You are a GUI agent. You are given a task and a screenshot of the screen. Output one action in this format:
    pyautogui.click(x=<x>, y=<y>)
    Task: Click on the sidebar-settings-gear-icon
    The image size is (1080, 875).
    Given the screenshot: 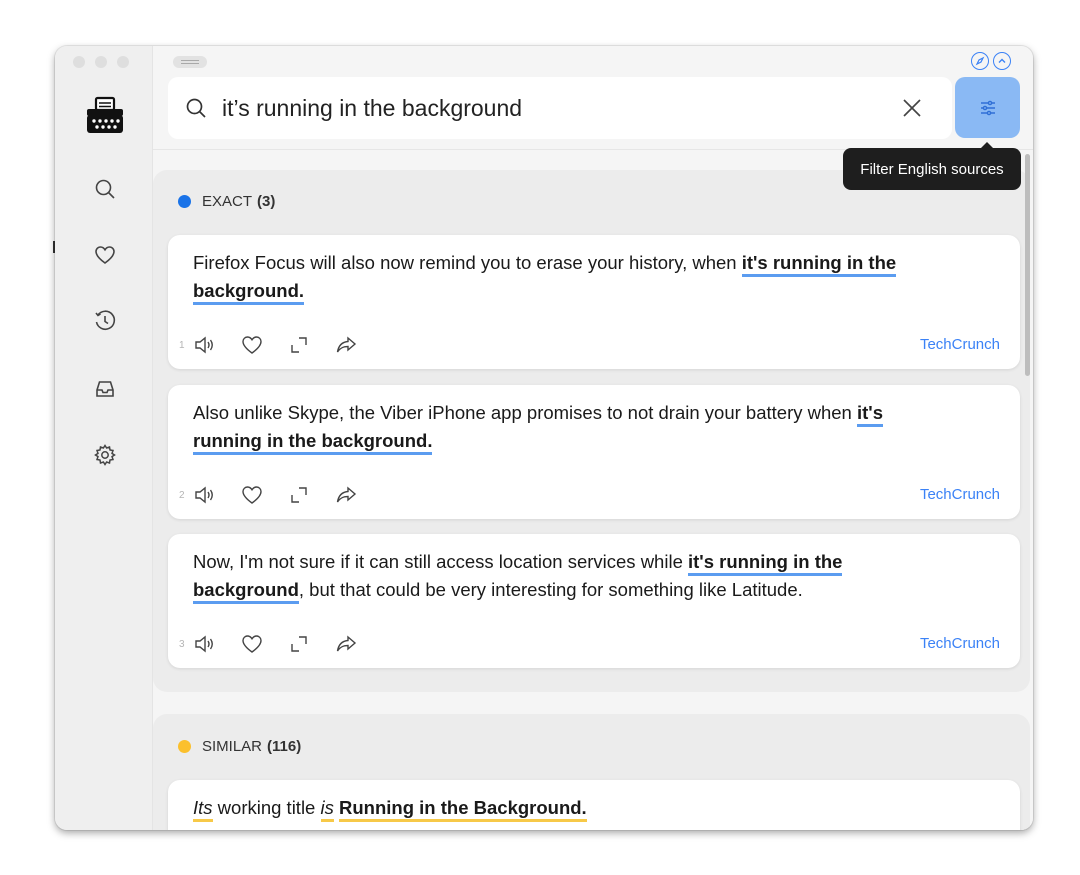 What is the action you would take?
    pyautogui.click(x=105, y=455)
    